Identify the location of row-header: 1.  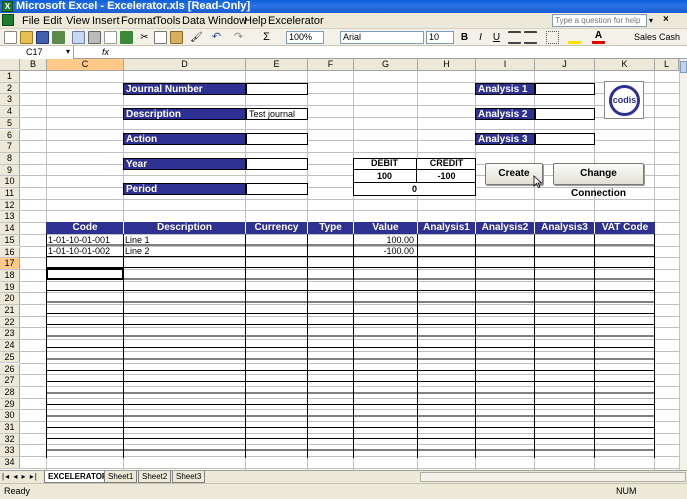
(10, 77).